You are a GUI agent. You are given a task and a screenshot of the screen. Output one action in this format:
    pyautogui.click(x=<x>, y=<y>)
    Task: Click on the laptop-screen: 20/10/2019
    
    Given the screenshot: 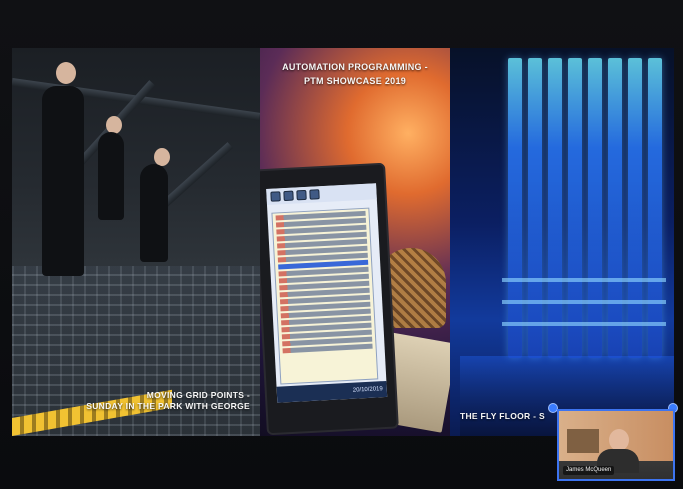 What is the action you would take?
    pyautogui.click(x=327, y=293)
    